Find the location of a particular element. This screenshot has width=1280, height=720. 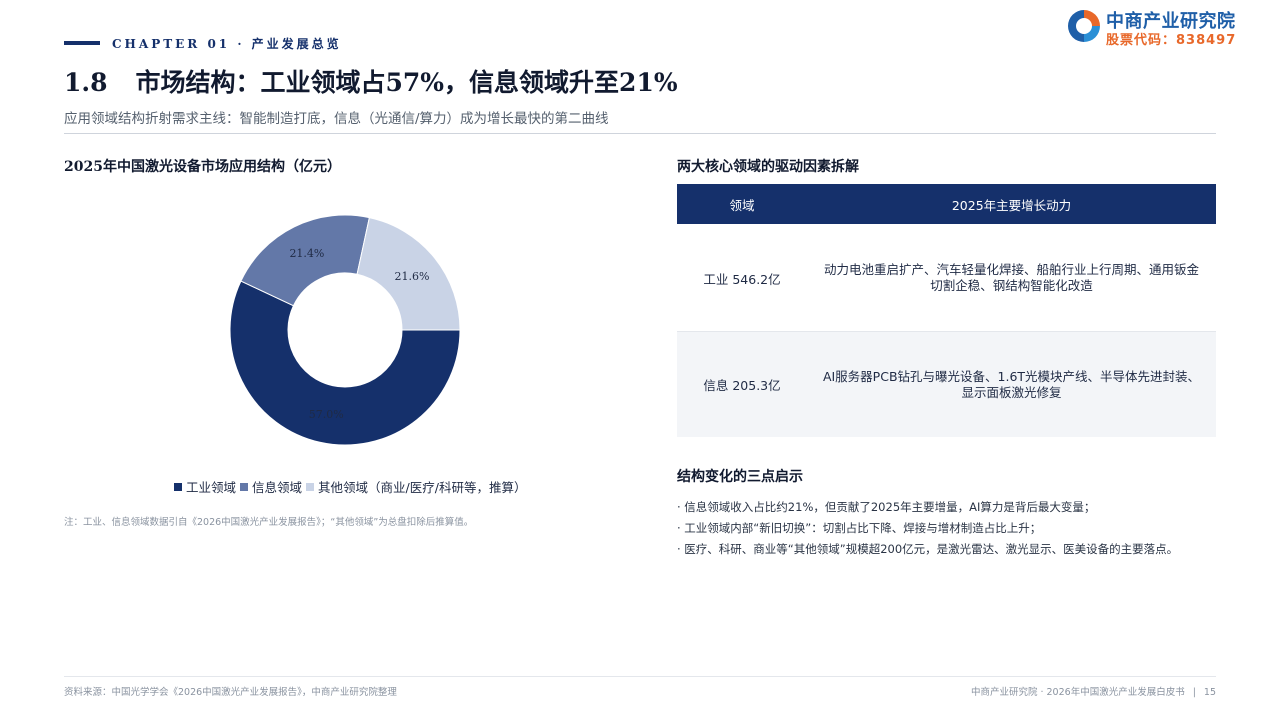

company-logo: 中商产业研究院 股票代码：838497 is located at coordinates (1166, 27).